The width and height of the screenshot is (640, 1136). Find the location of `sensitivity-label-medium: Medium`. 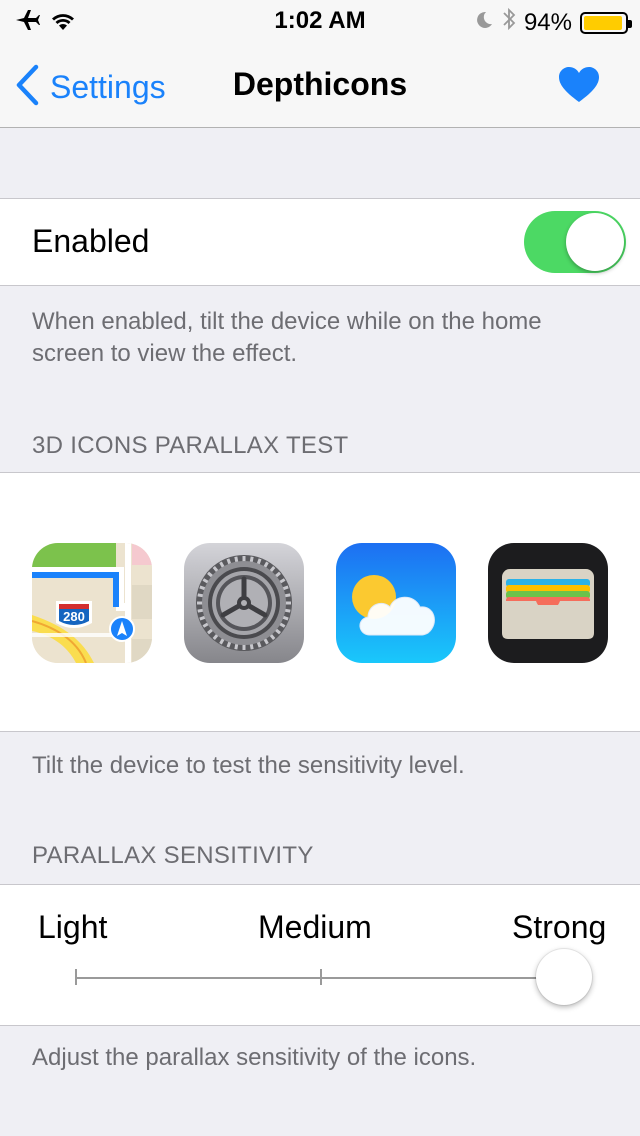

sensitivity-label-medium: Medium is located at coordinates (315, 927).